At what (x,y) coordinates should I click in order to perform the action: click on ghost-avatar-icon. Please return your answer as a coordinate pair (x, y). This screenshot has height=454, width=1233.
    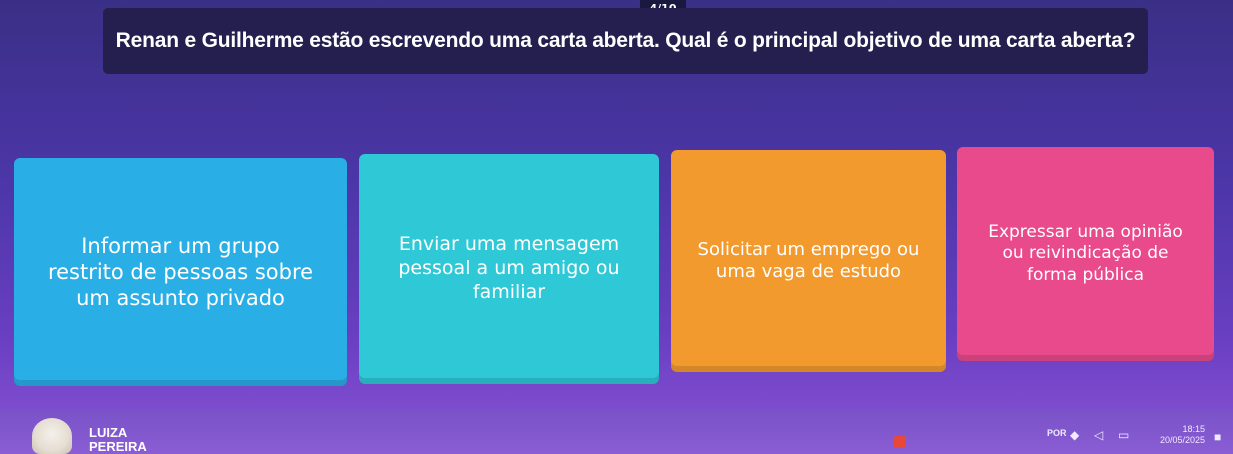
    Looking at the image, I should click on (52, 436).